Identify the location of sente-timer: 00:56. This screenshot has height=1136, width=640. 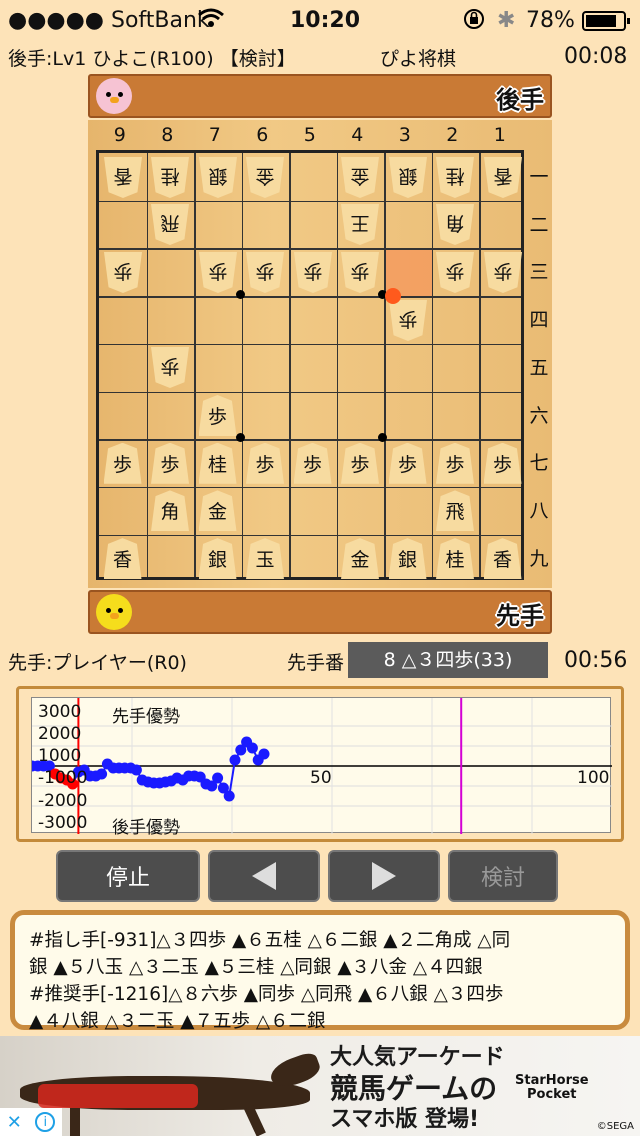
(596, 660).